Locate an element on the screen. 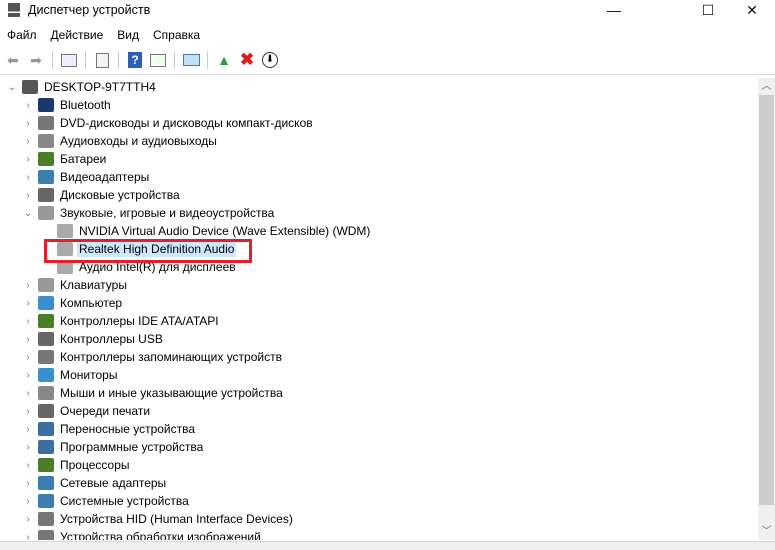  tree-item: › Видеоадаптеры is located at coordinates (86, 177).